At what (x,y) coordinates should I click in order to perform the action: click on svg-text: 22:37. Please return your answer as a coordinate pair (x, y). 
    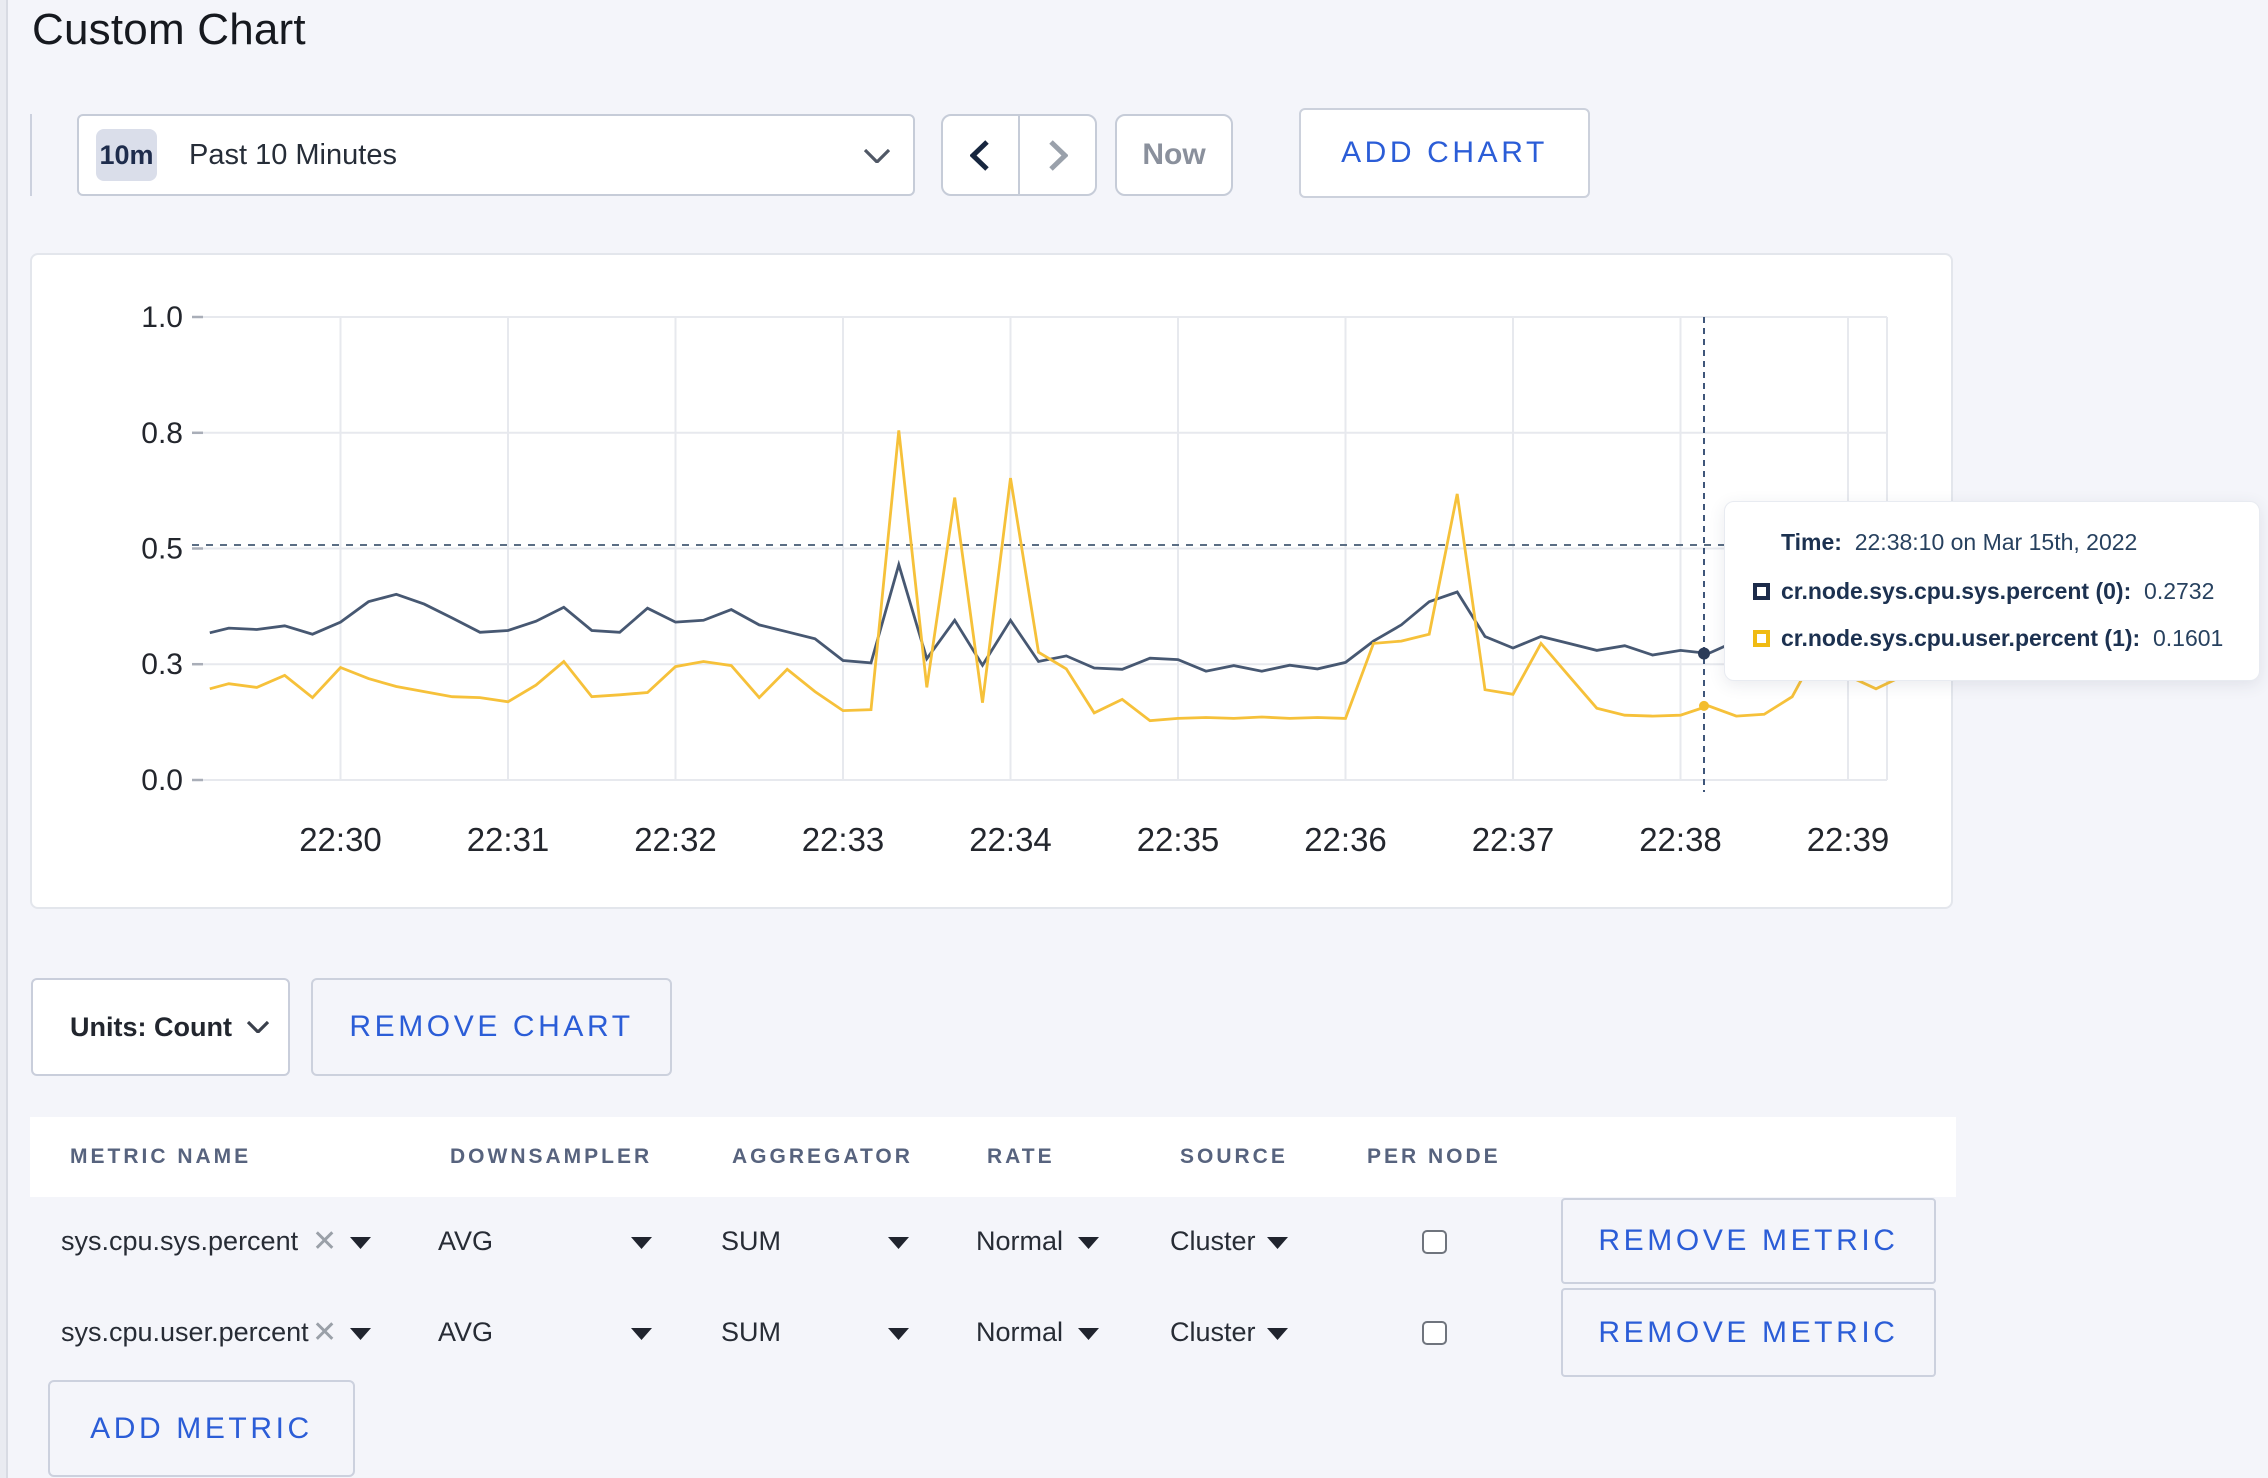
    Looking at the image, I should click on (1513, 839).